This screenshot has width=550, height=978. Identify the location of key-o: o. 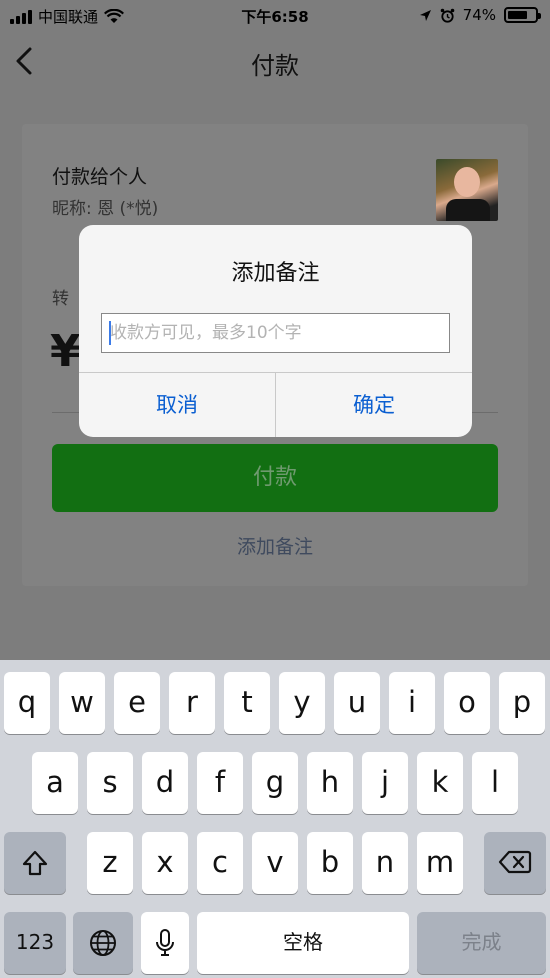
(467, 703).